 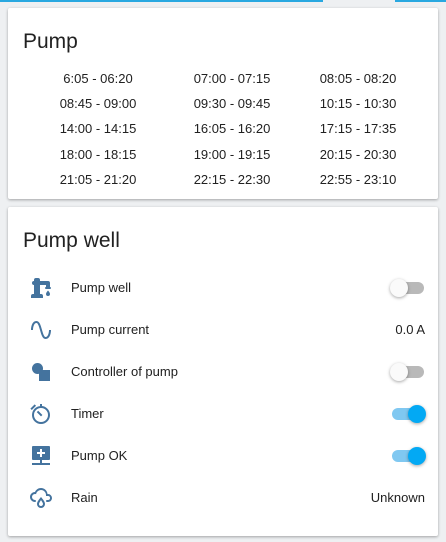 What do you see at coordinates (420, 1) in the screenshot?
I see `top-accent-bar-right` at bounding box center [420, 1].